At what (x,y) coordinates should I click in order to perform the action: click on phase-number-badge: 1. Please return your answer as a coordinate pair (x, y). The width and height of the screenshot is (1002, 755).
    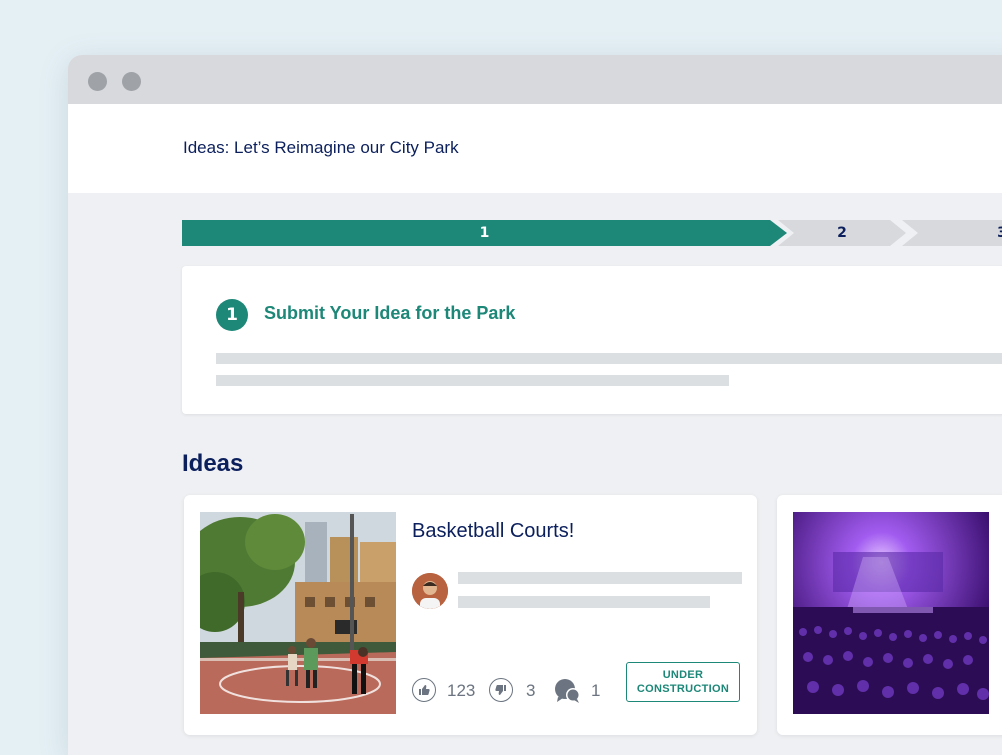
    Looking at the image, I should click on (232, 315).